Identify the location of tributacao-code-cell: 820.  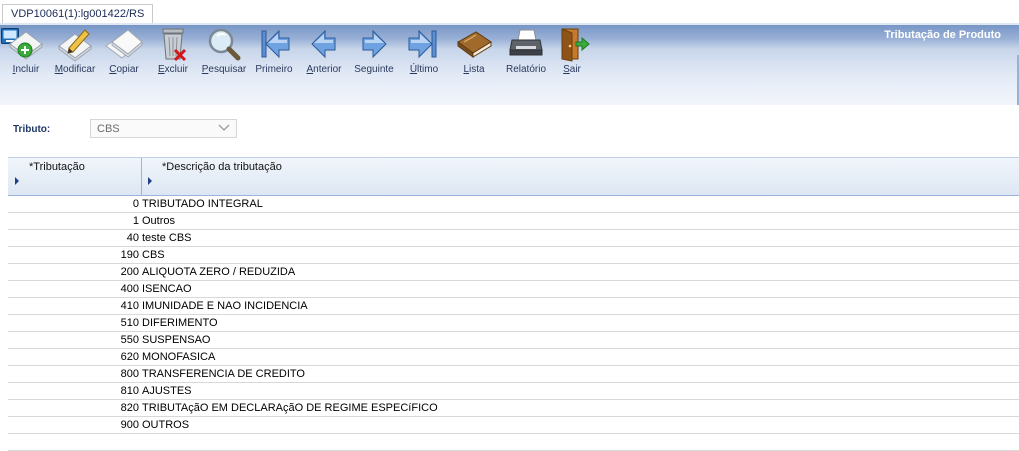
(129, 408).